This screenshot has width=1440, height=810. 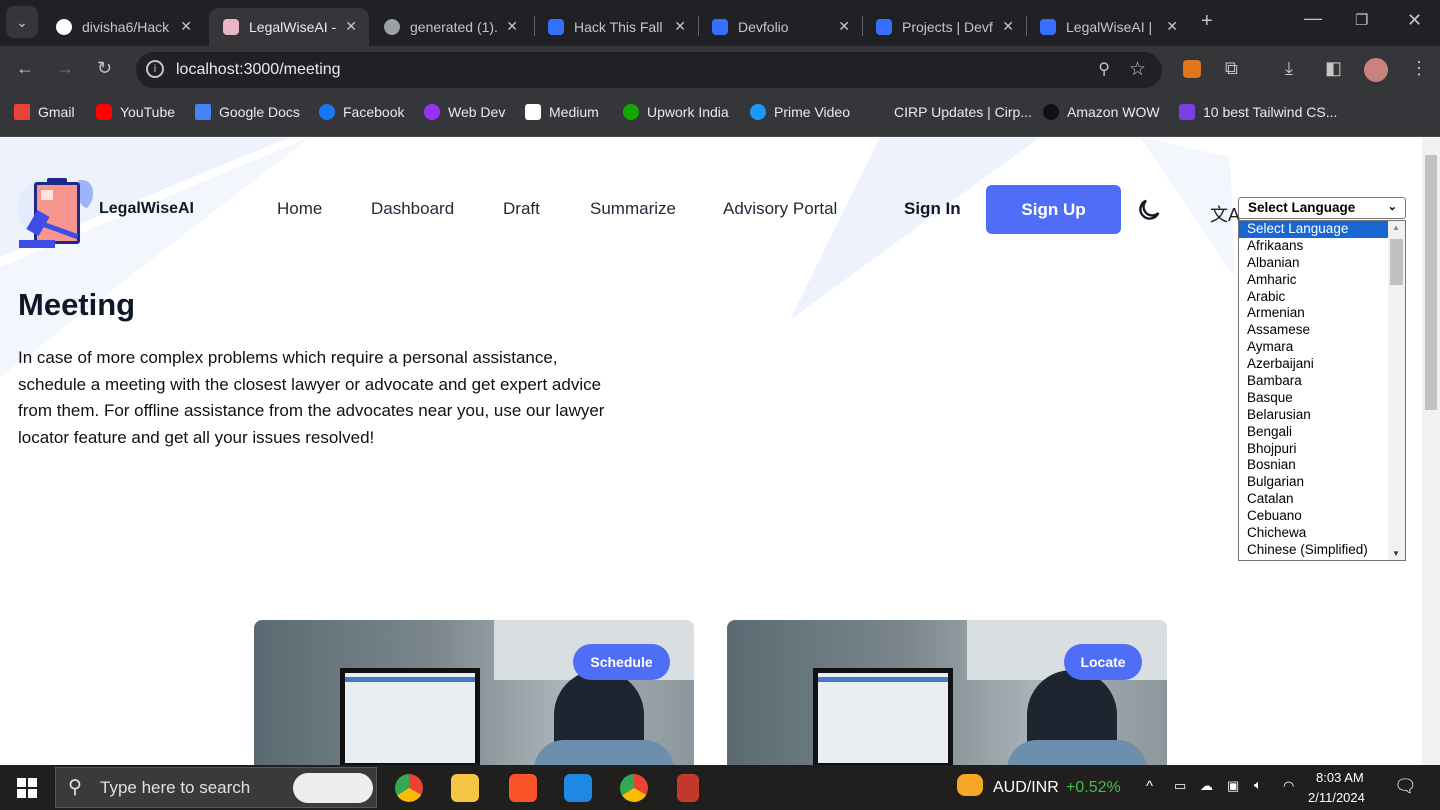 What do you see at coordinates (1231, 68) in the screenshot?
I see `extensions-icon: ⧉` at bounding box center [1231, 68].